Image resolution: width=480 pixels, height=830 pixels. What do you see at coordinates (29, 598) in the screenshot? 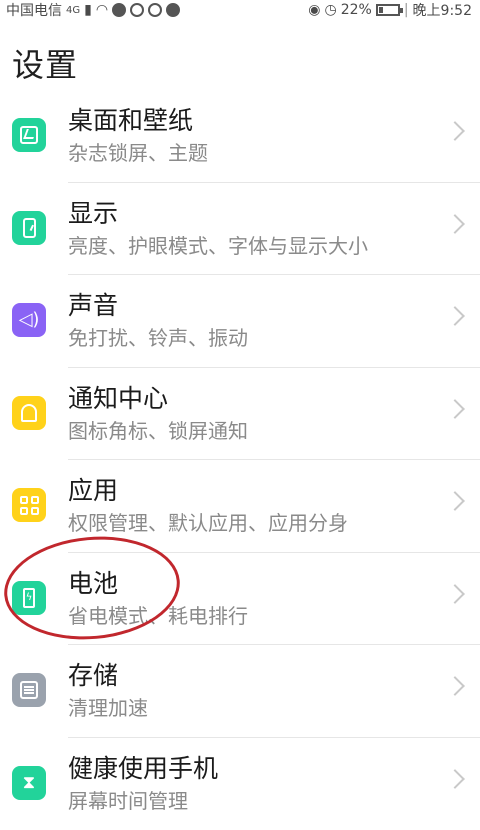
I see `battery-icon: ϟ` at bounding box center [29, 598].